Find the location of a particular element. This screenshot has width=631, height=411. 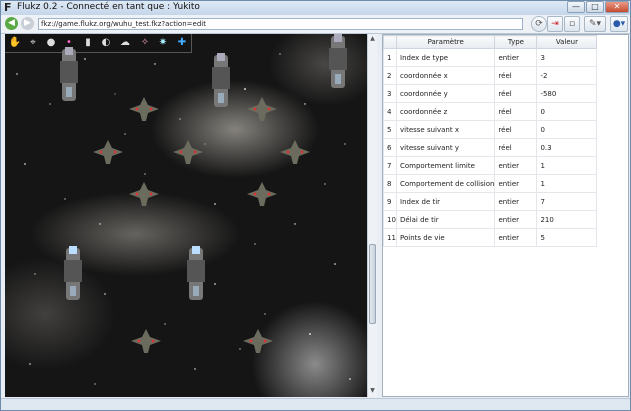

value-cell: 210 is located at coordinates (567, 219).